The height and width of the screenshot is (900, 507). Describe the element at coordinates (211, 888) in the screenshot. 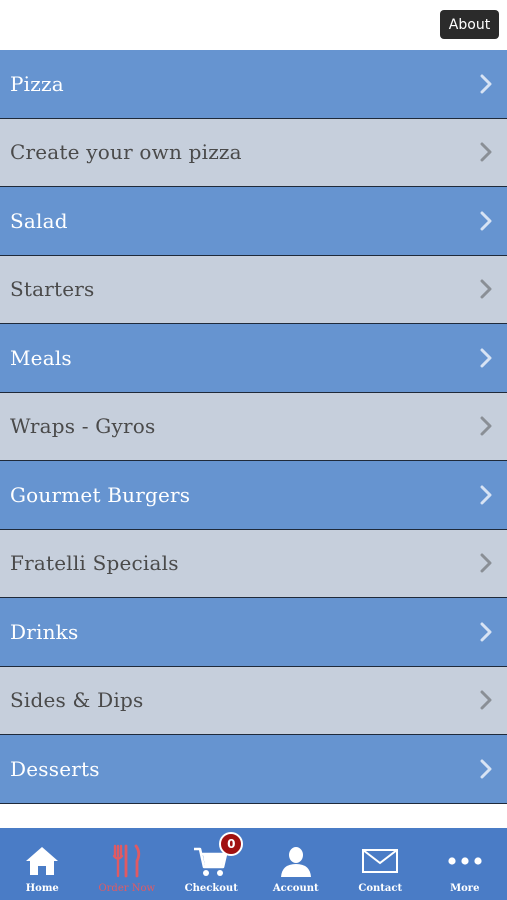

I see `tab-label: Checkout` at that location.